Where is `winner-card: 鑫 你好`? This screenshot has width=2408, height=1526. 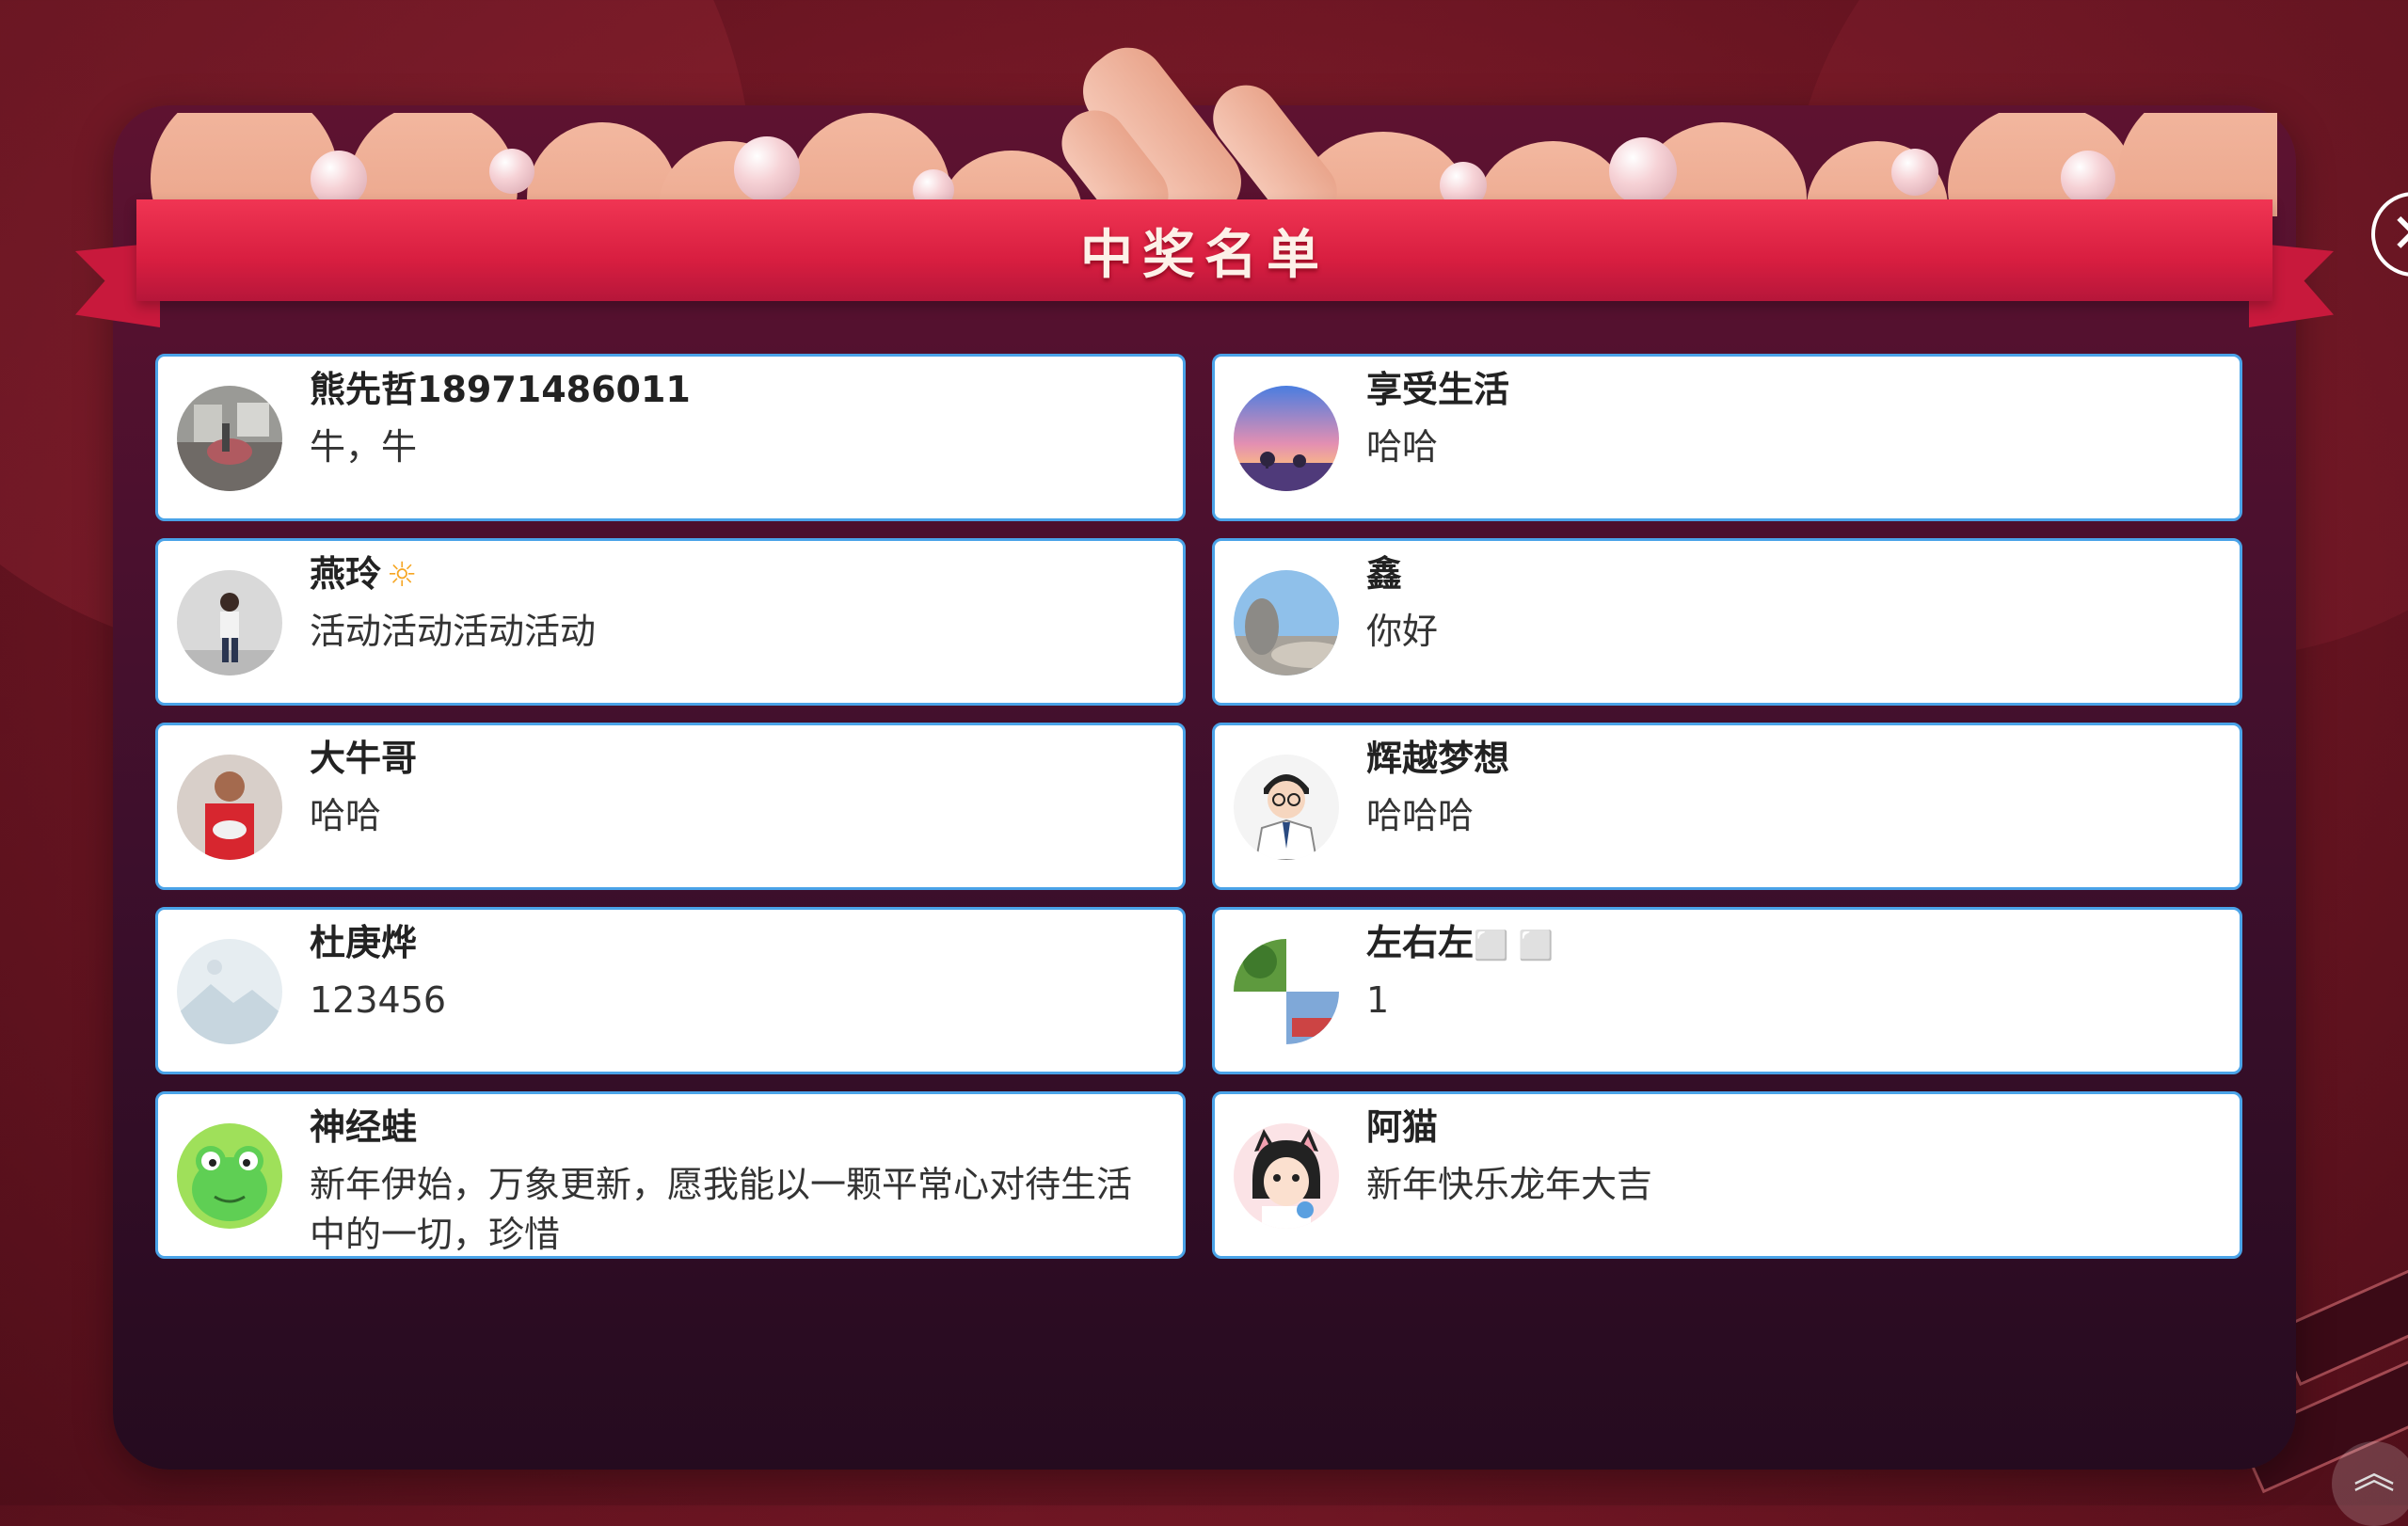 winner-card: 鑫 你好 is located at coordinates (1727, 622).